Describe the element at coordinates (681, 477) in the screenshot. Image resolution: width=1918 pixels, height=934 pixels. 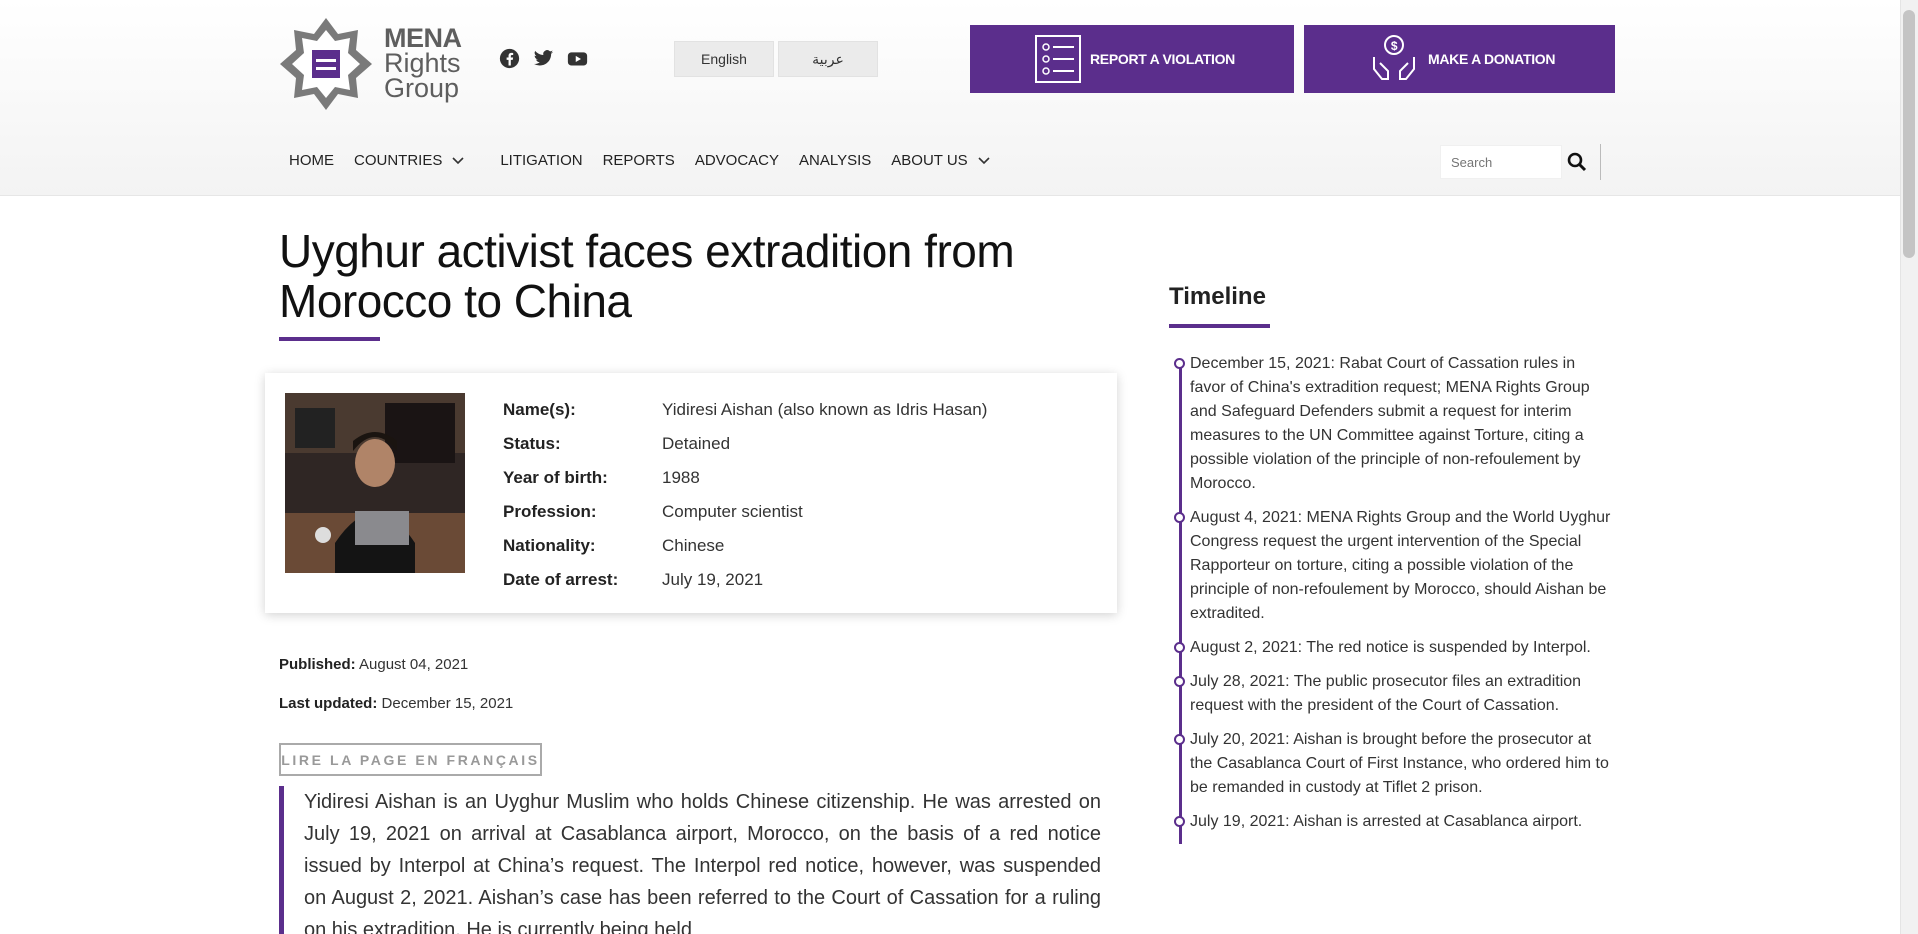
I see `profile-value: 1988` at that location.